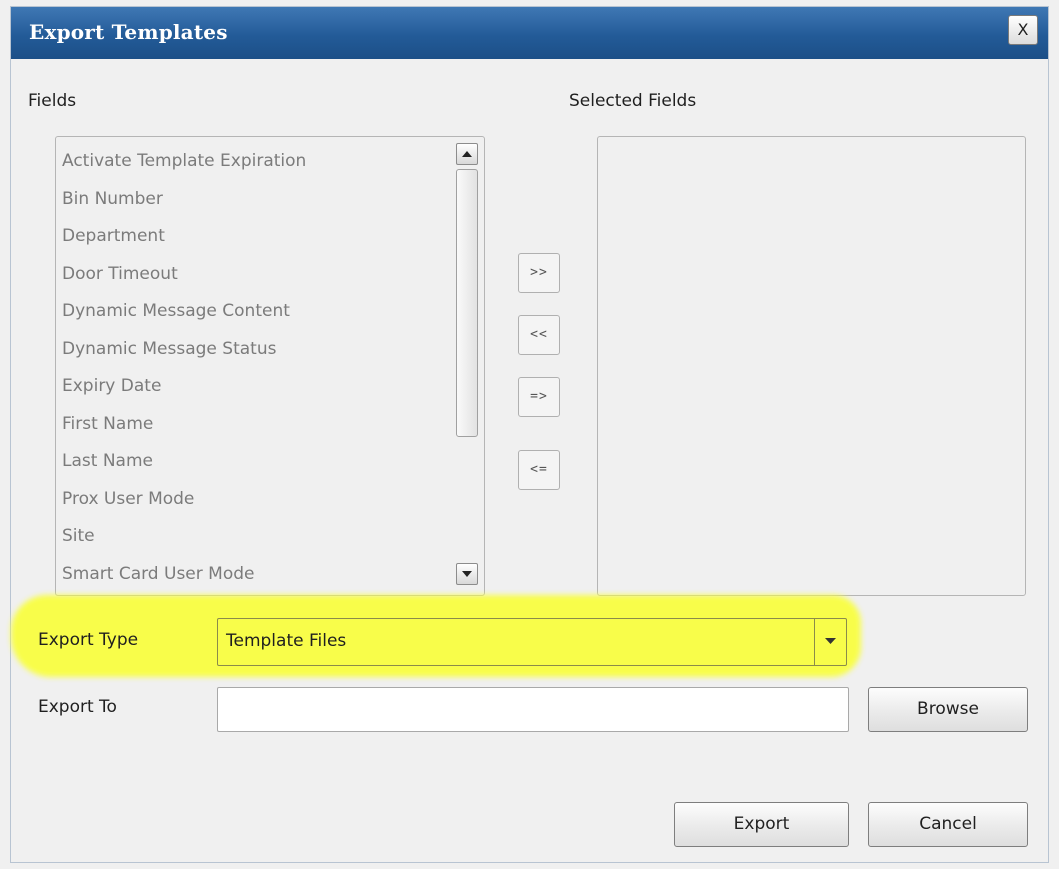 The height and width of the screenshot is (869, 1059). I want to click on dialog-title: Export Templates, so click(128, 32).